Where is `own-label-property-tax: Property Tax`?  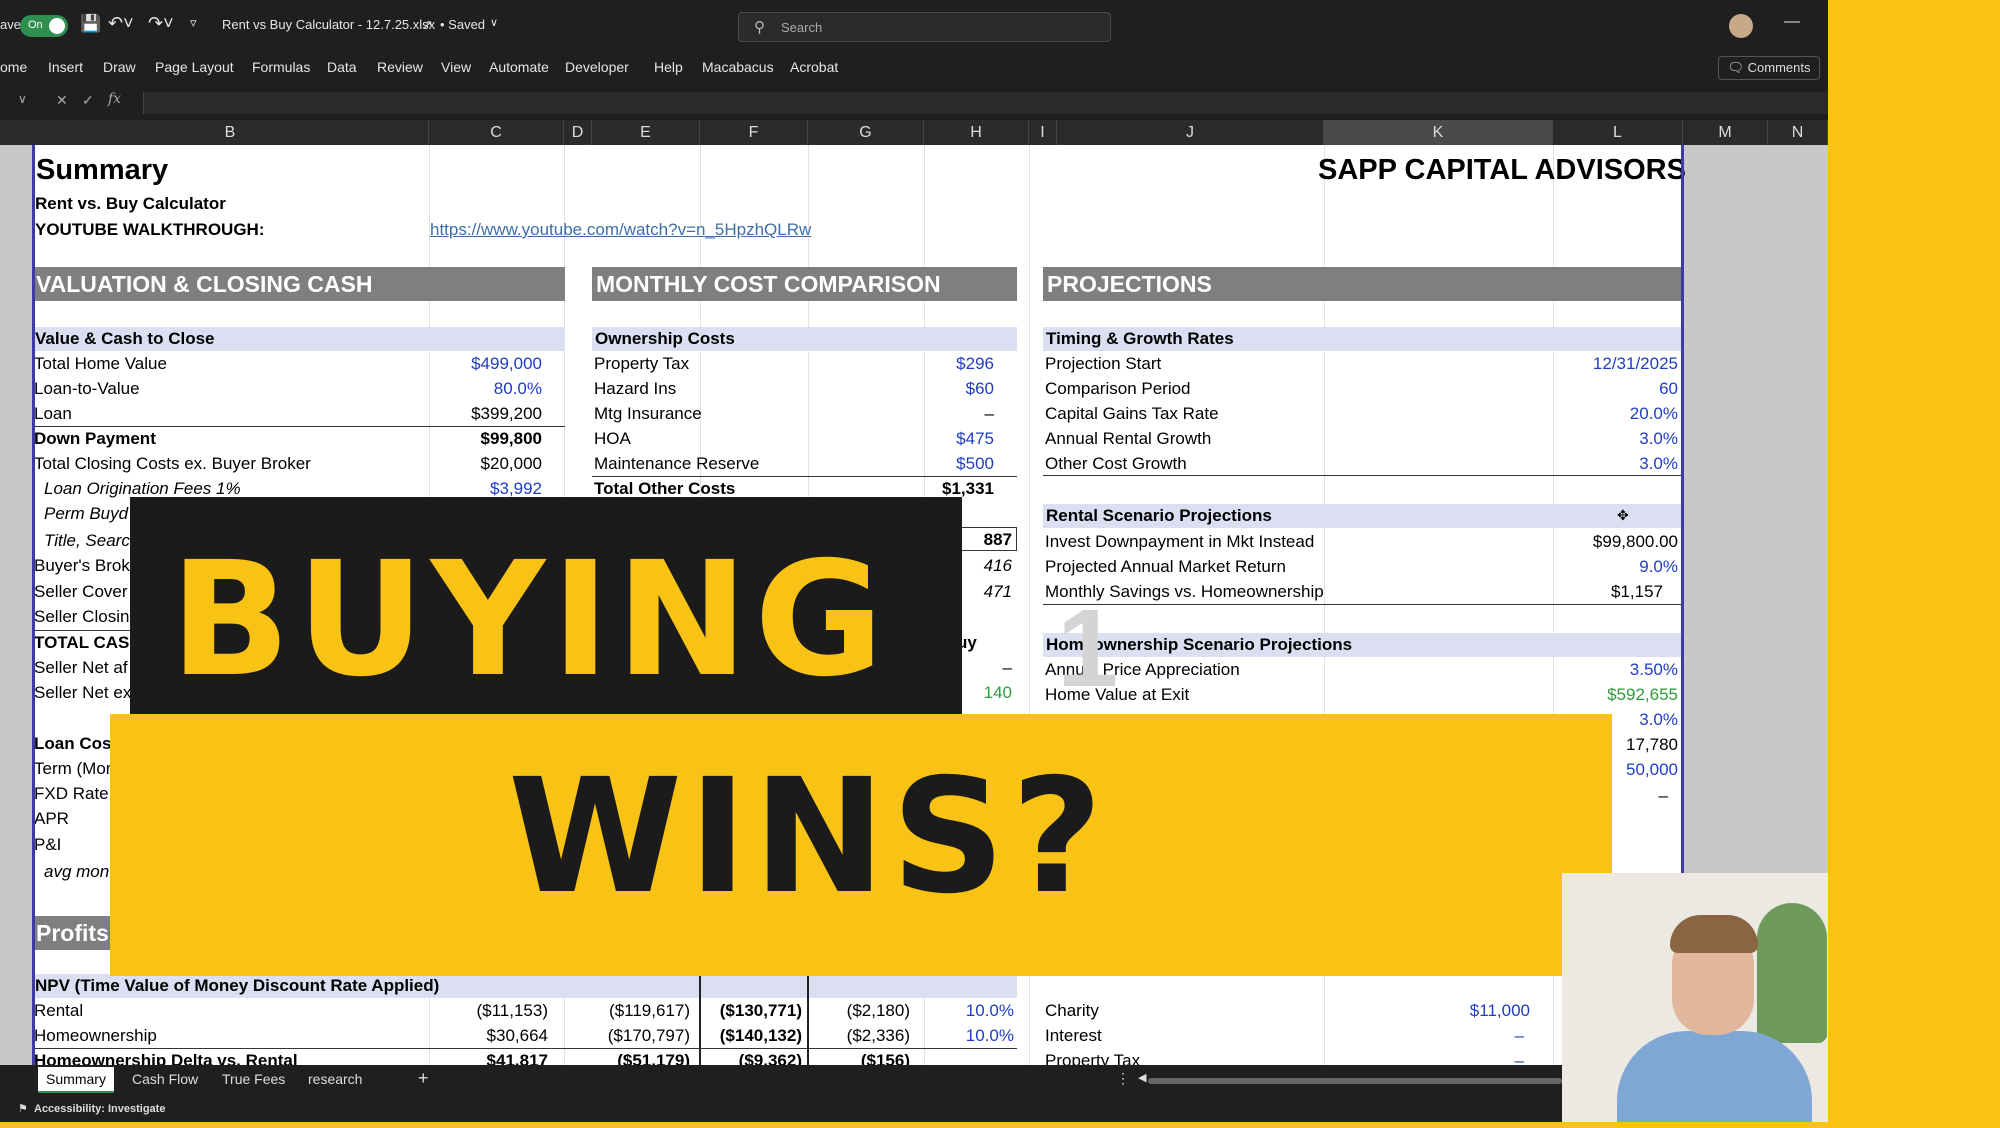
own-label-property-tax: Property Tax is located at coordinates (641, 364).